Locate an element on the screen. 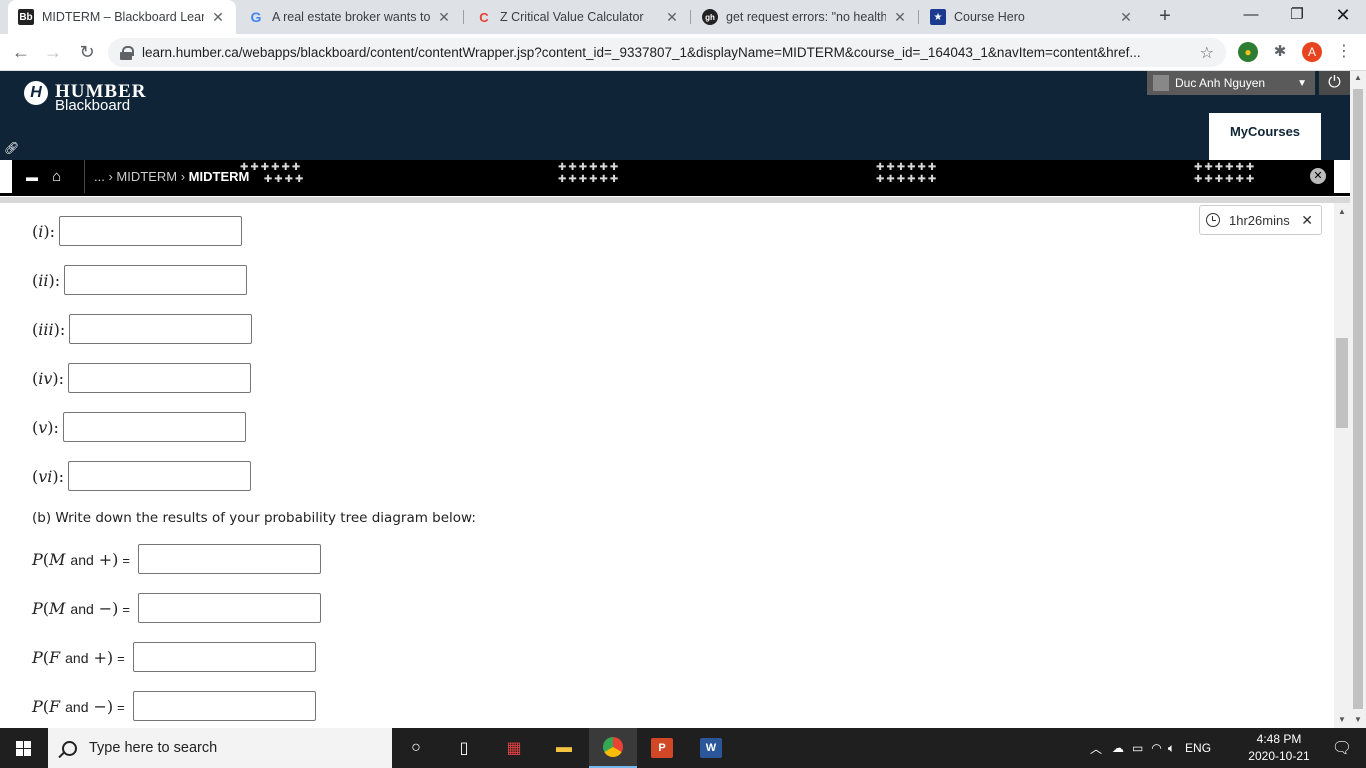 Image resolution: width=1366 pixels, height=768 pixels. test-timer: 1hr26mins ✕ is located at coordinates (1260, 220).